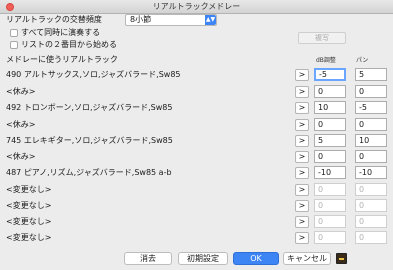 The image size is (393, 270). What do you see at coordinates (171, 20) in the screenshot?
I see `frequency-dropdown: 8小節 ▲▼` at bounding box center [171, 20].